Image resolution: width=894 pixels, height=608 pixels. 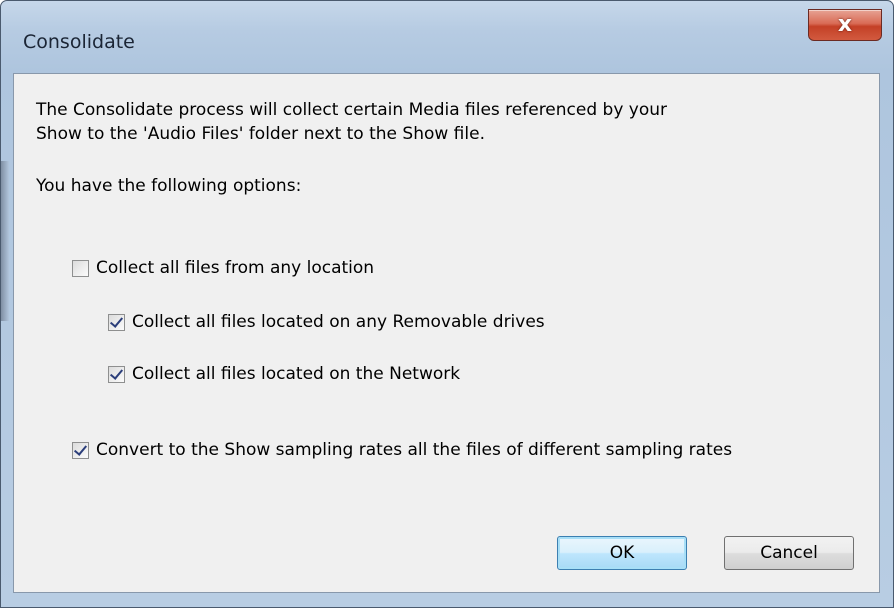 I want to click on option-collect-any-location: Collect all files from any location, so click(x=223, y=268).